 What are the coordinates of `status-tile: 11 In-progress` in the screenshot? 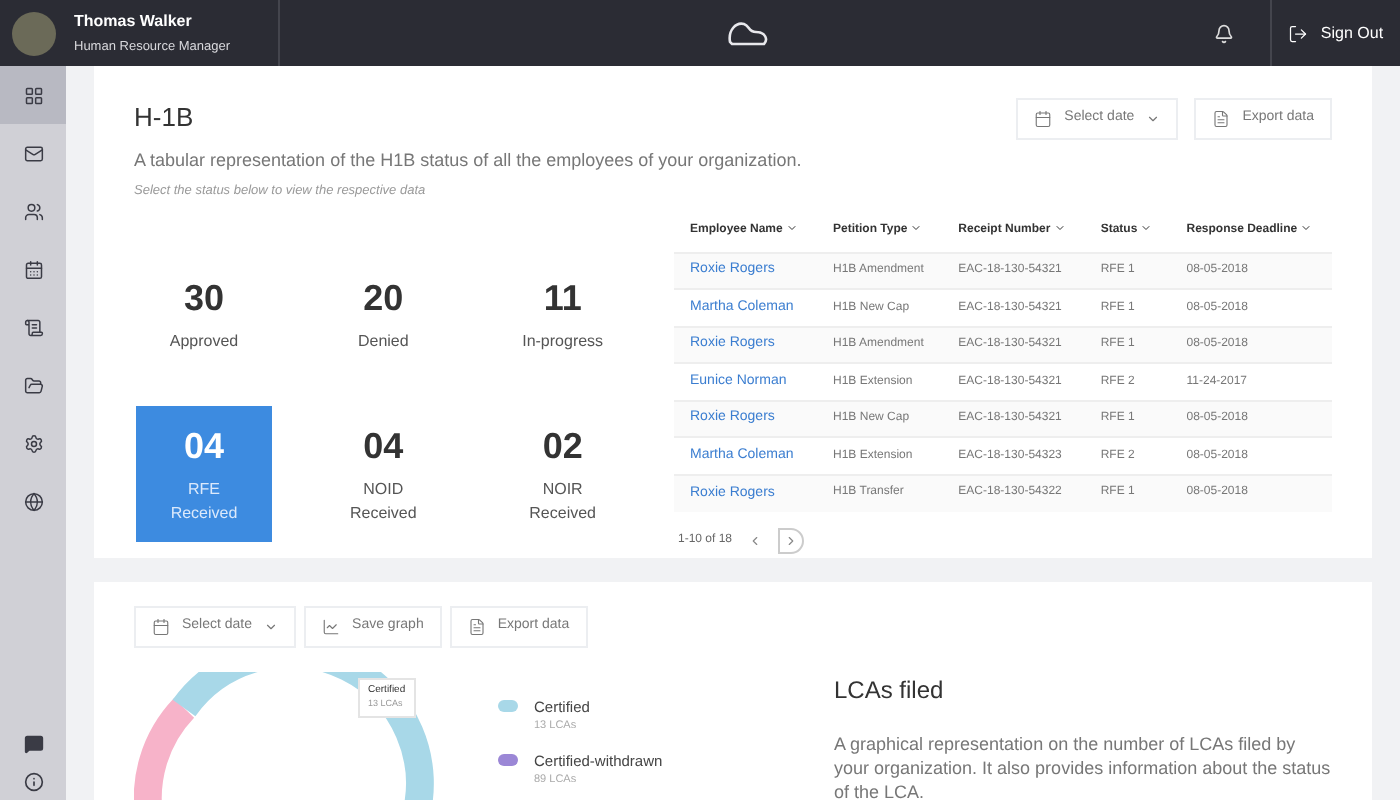 It's located at (562, 313).